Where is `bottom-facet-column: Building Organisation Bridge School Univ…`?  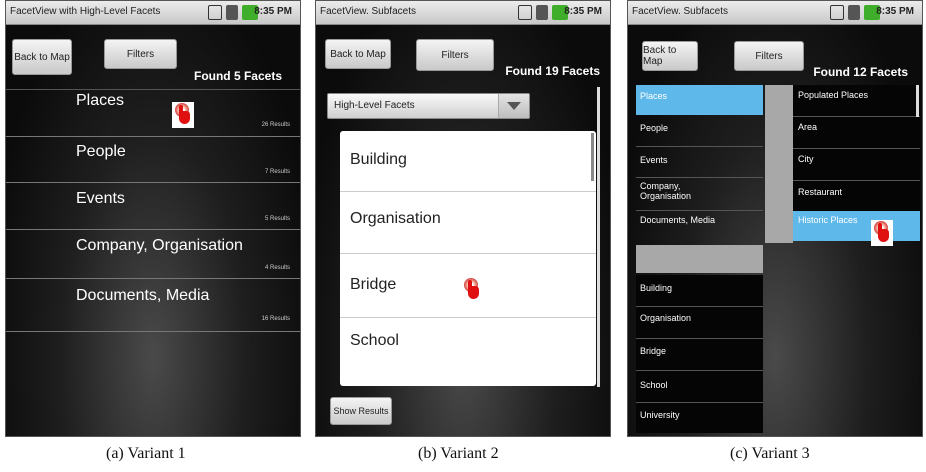 bottom-facet-column: Building Organisation Bridge School Univ… is located at coordinates (699, 354).